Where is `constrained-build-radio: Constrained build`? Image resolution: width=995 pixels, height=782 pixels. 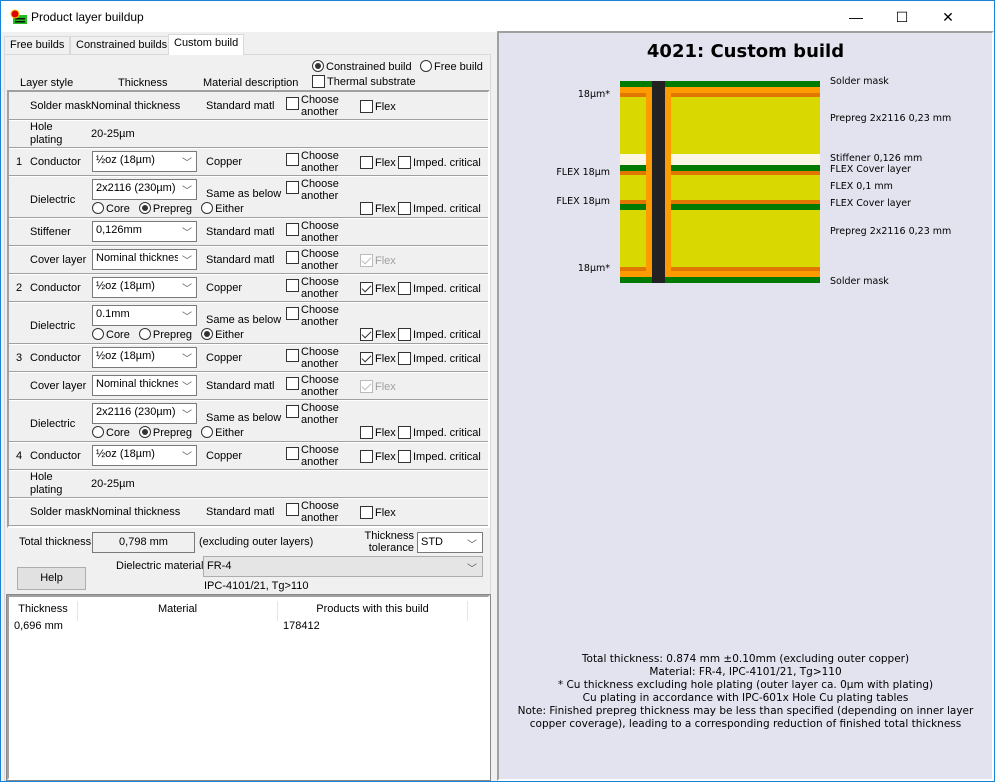
constrained-build-radio: Constrained build is located at coordinates (362, 66).